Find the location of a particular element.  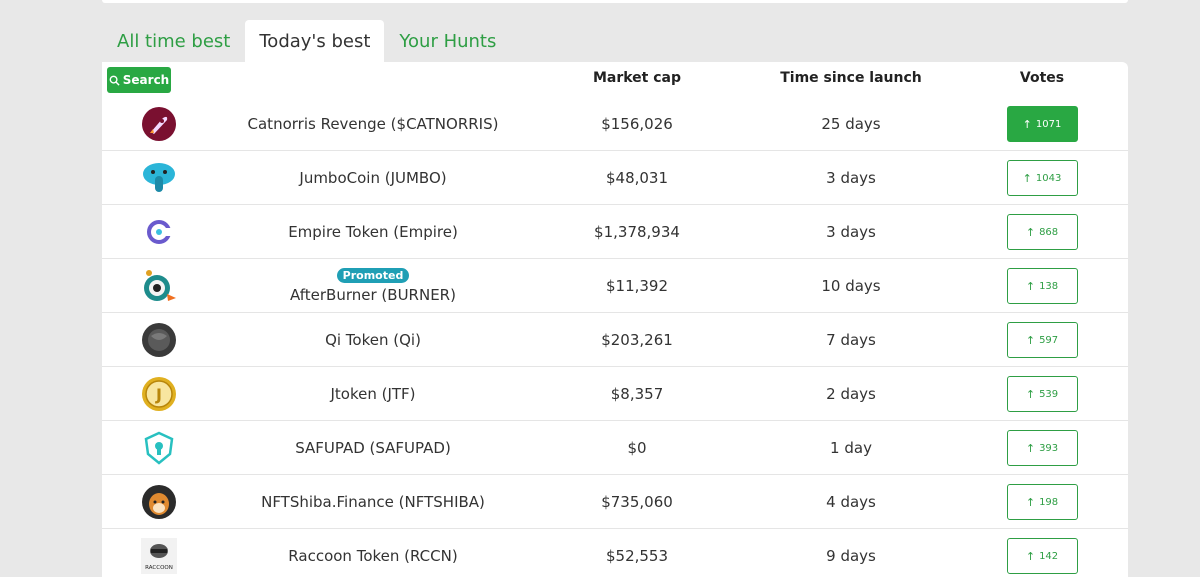

time-since-launch-value: 4 days is located at coordinates (851, 502).